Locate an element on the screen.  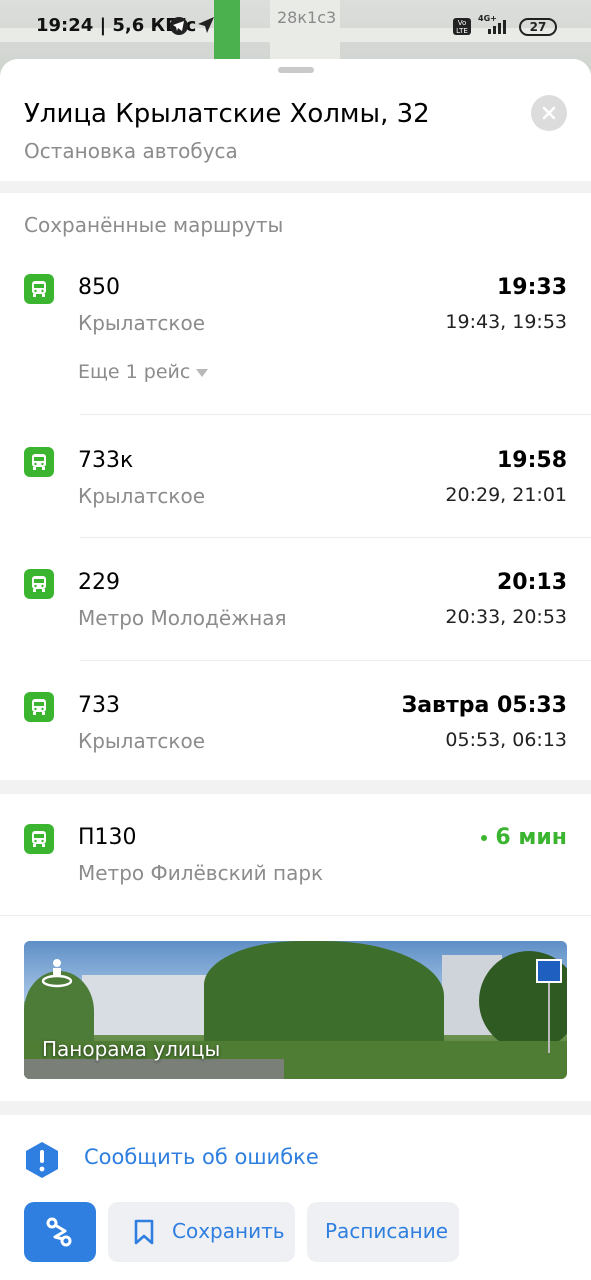
schedule-button: Расписание is located at coordinates (383, 1232).